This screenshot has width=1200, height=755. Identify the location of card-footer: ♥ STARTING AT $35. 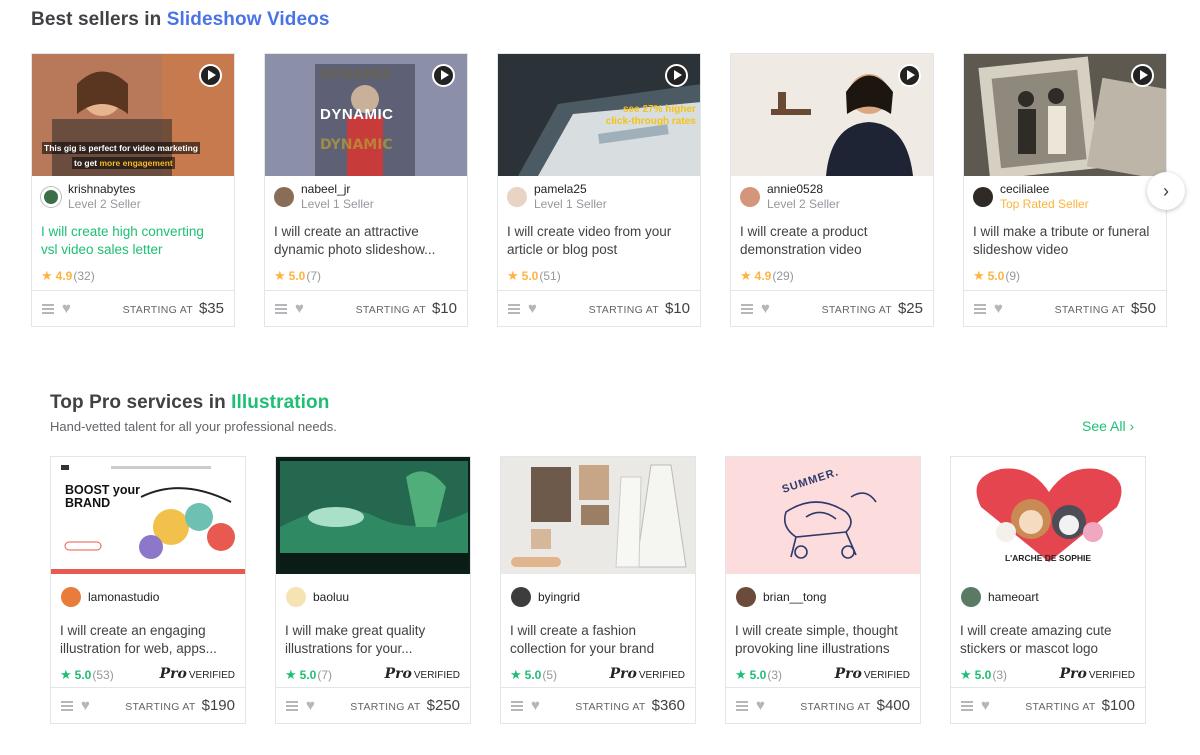
(133, 308).